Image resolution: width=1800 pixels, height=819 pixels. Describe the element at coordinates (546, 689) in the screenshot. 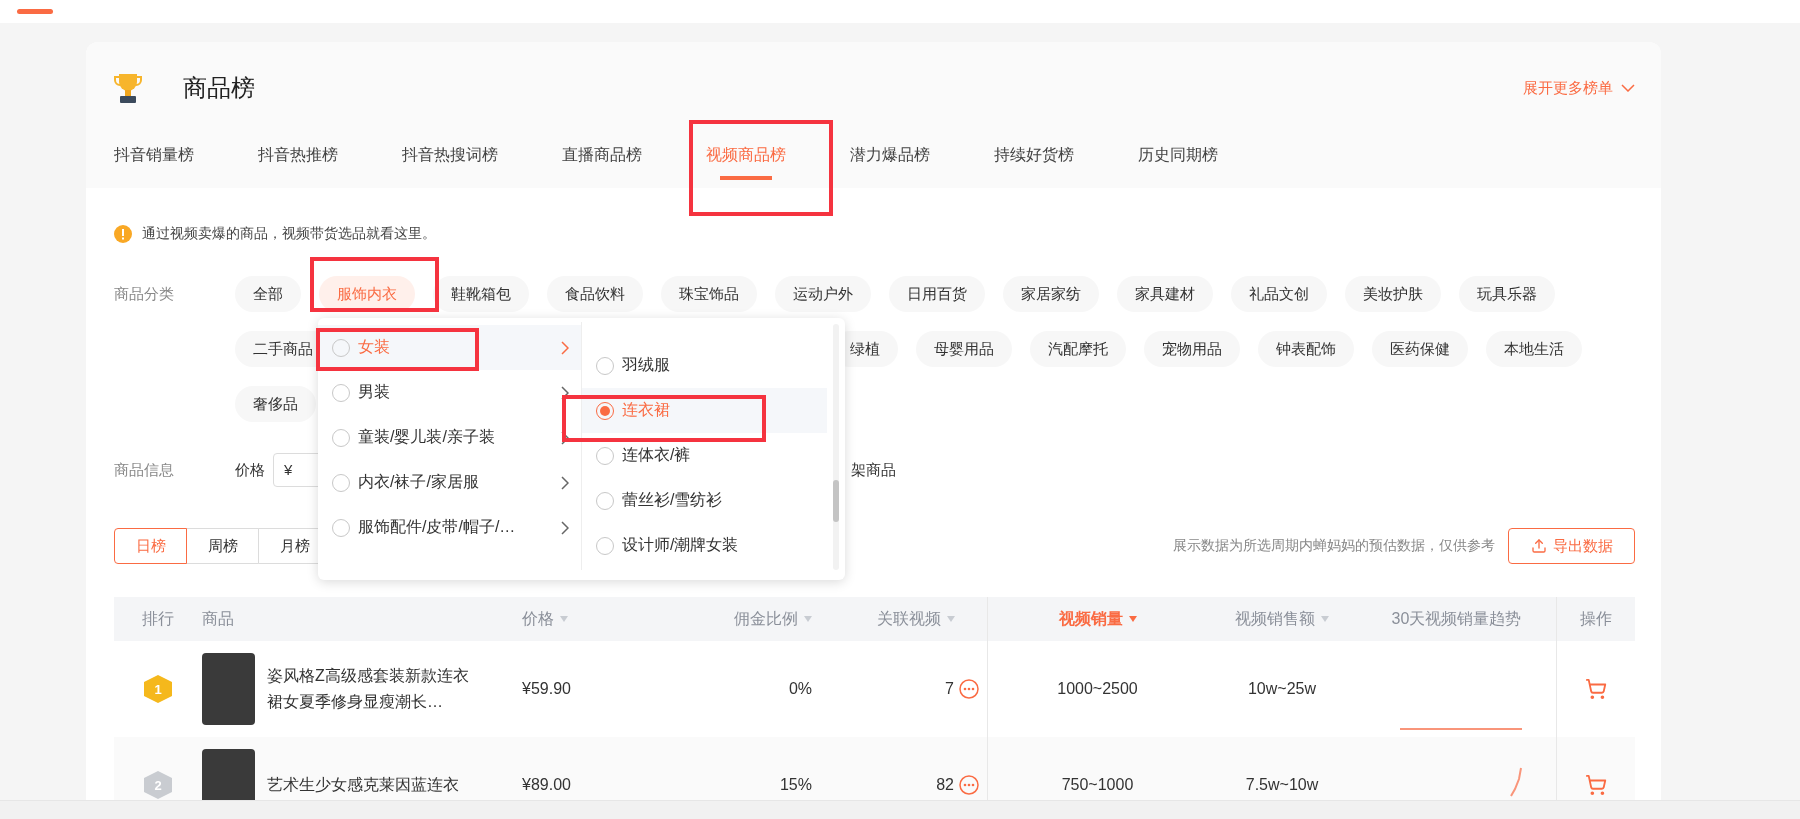

I see `price-text: ¥59.90` at that location.